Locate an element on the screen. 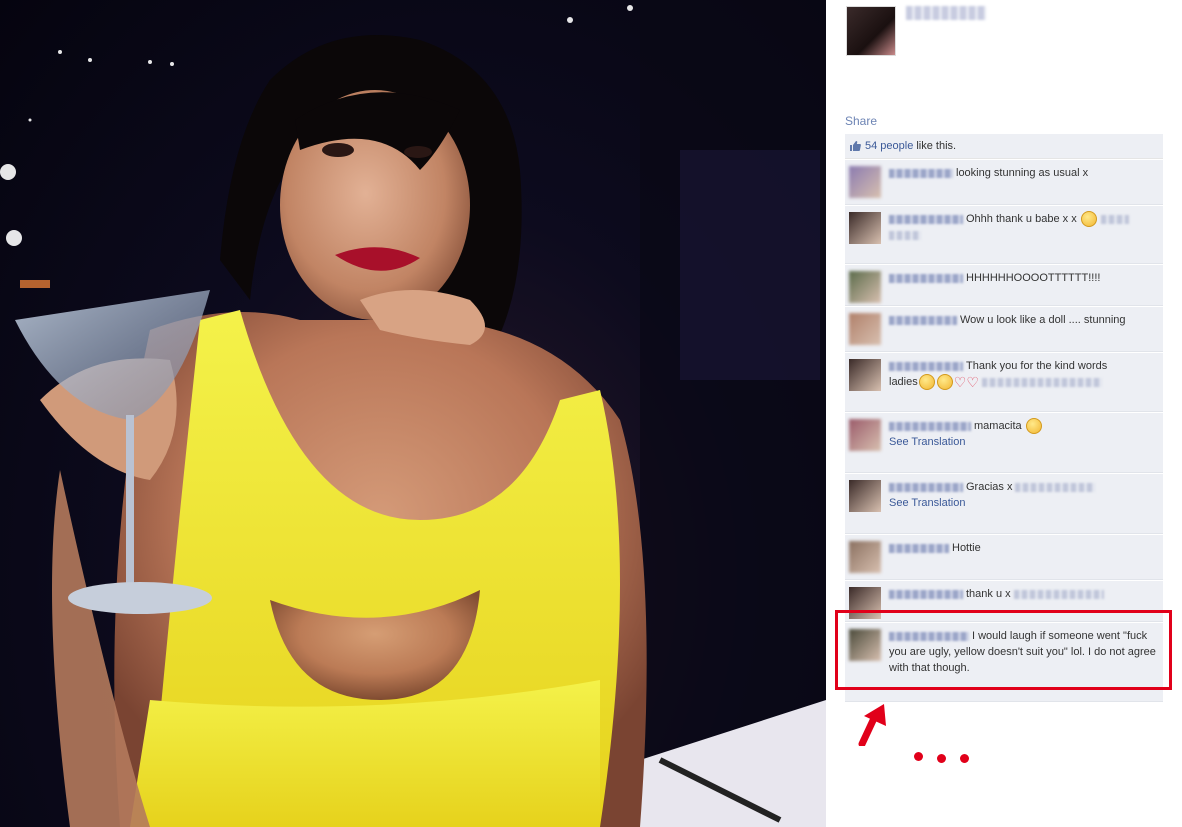  comment-body: HHHHHHOOOOTTTTTT!!!! is located at coordinates (1023, 278).